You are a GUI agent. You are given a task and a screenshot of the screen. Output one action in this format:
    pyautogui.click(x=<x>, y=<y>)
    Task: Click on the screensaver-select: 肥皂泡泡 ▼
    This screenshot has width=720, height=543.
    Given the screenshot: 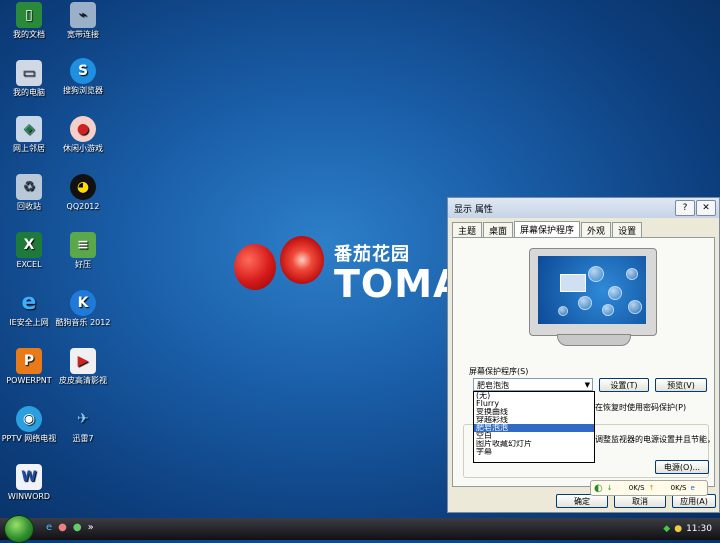 What is the action you would take?
    pyautogui.click(x=533, y=384)
    